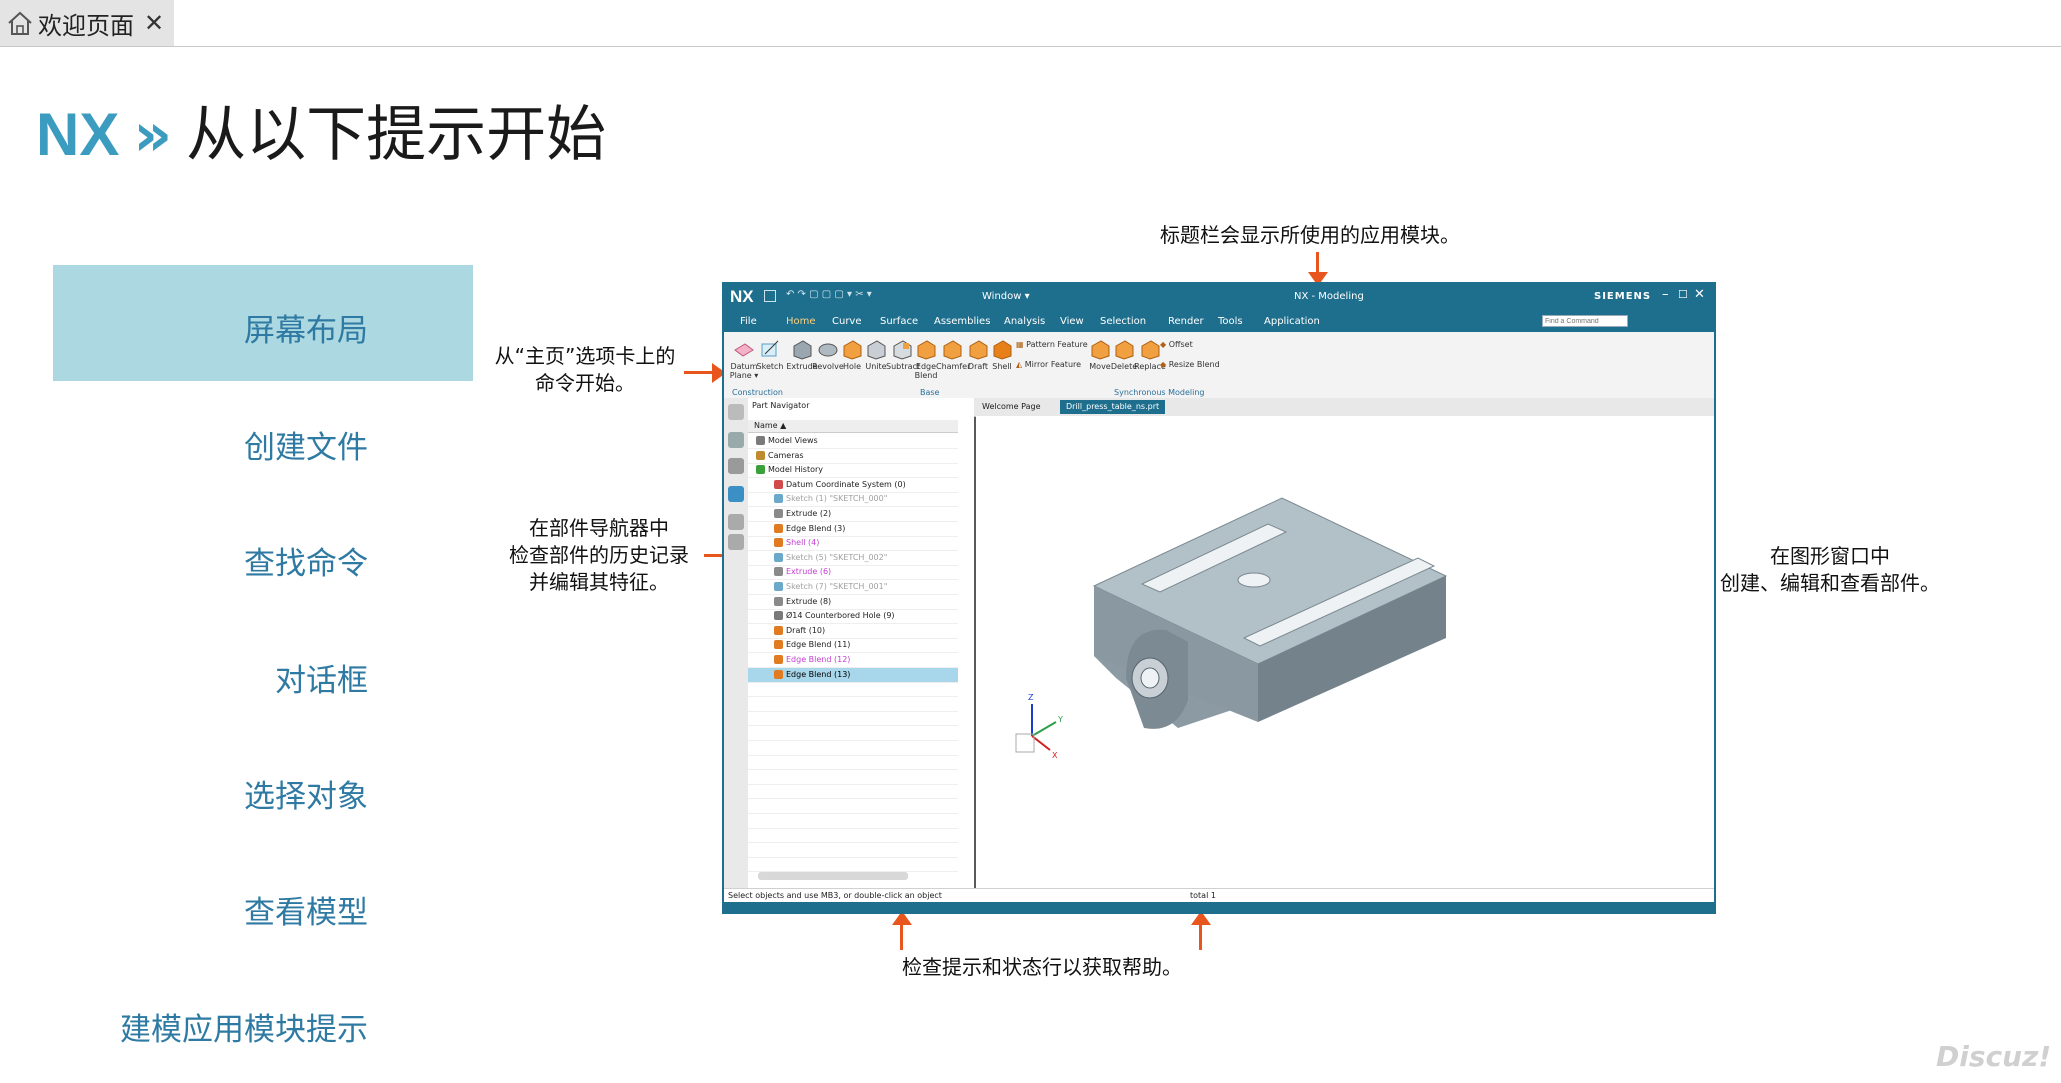 Image resolution: width=2061 pixels, height=1083 pixels. What do you see at coordinates (1186, 321) in the screenshot?
I see `menu-render: Render` at bounding box center [1186, 321].